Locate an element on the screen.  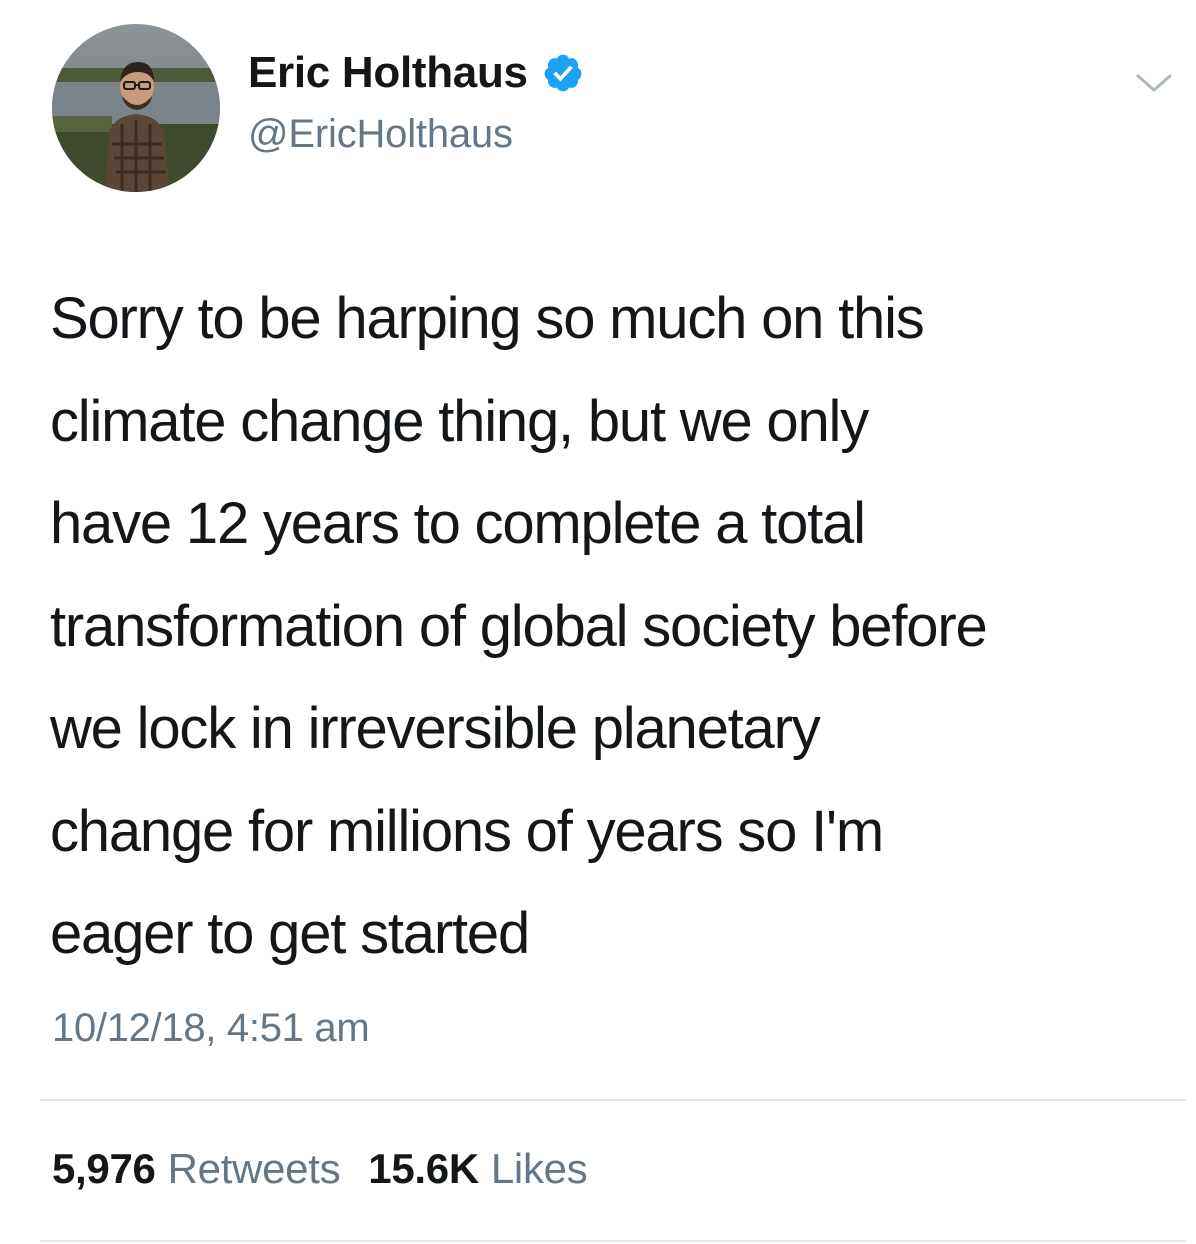
retweets-count: 5,976 is located at coordinates (104, 1168).